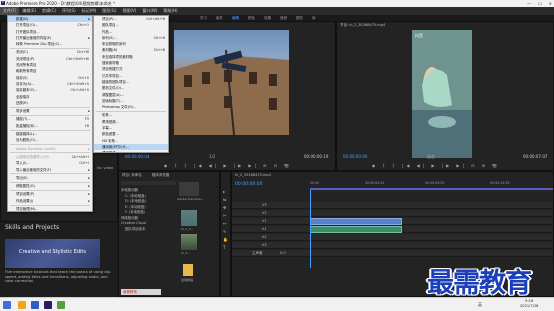  Describe the element at coordinates (133, 224) in the screenshot. I see `tree-item-creative-cloud: Creative Cloud` at that location.